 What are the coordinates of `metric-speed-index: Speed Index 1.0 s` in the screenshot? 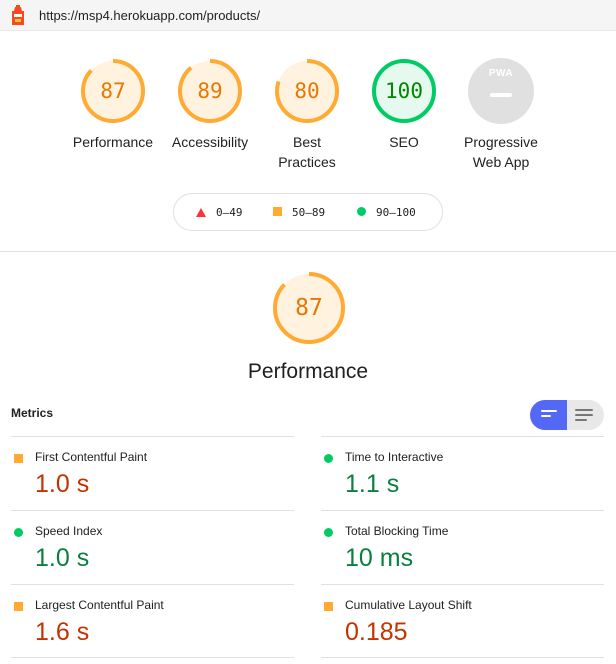 It's located at (152, 547).